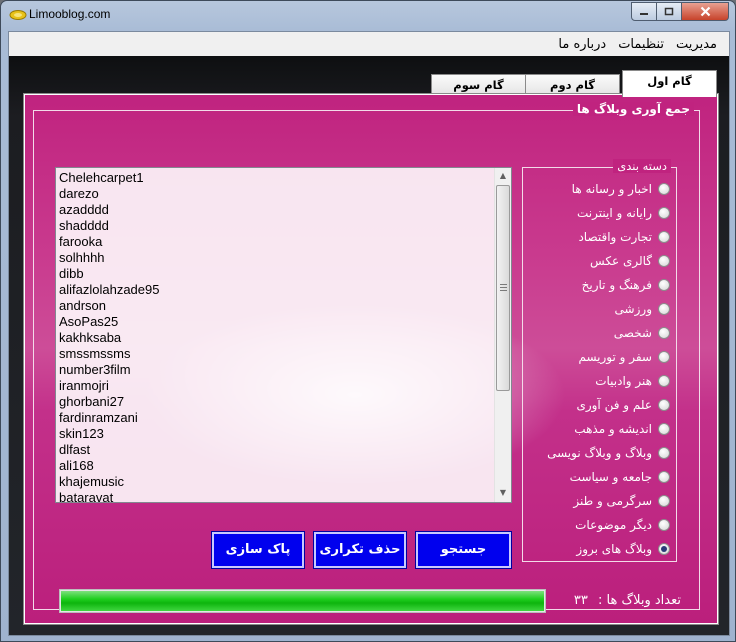  I want to click on list-item: smssmssms, so click(275, 354).